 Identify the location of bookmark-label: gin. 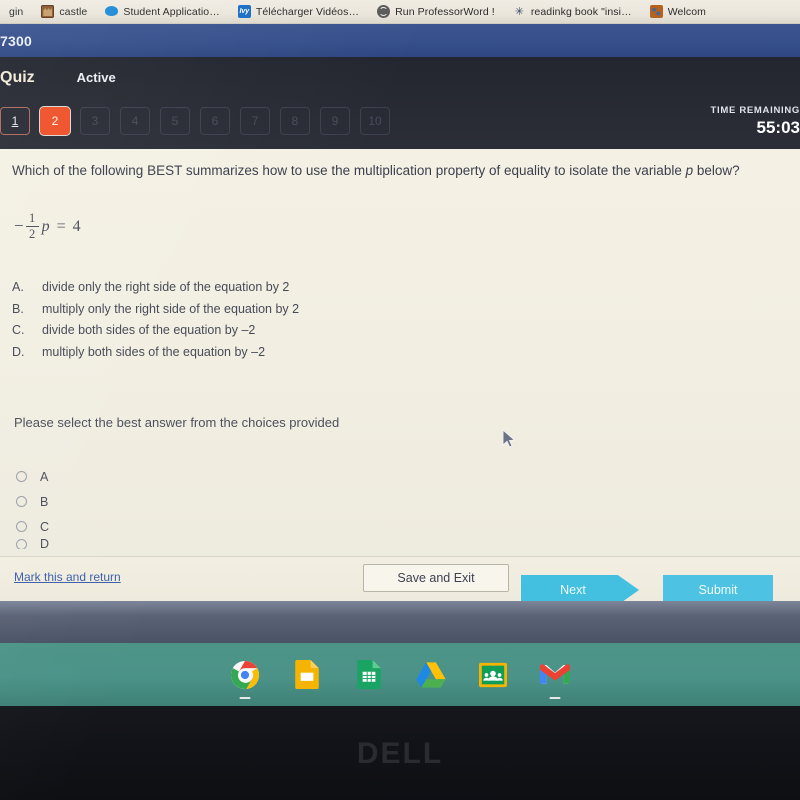
(16, 11).